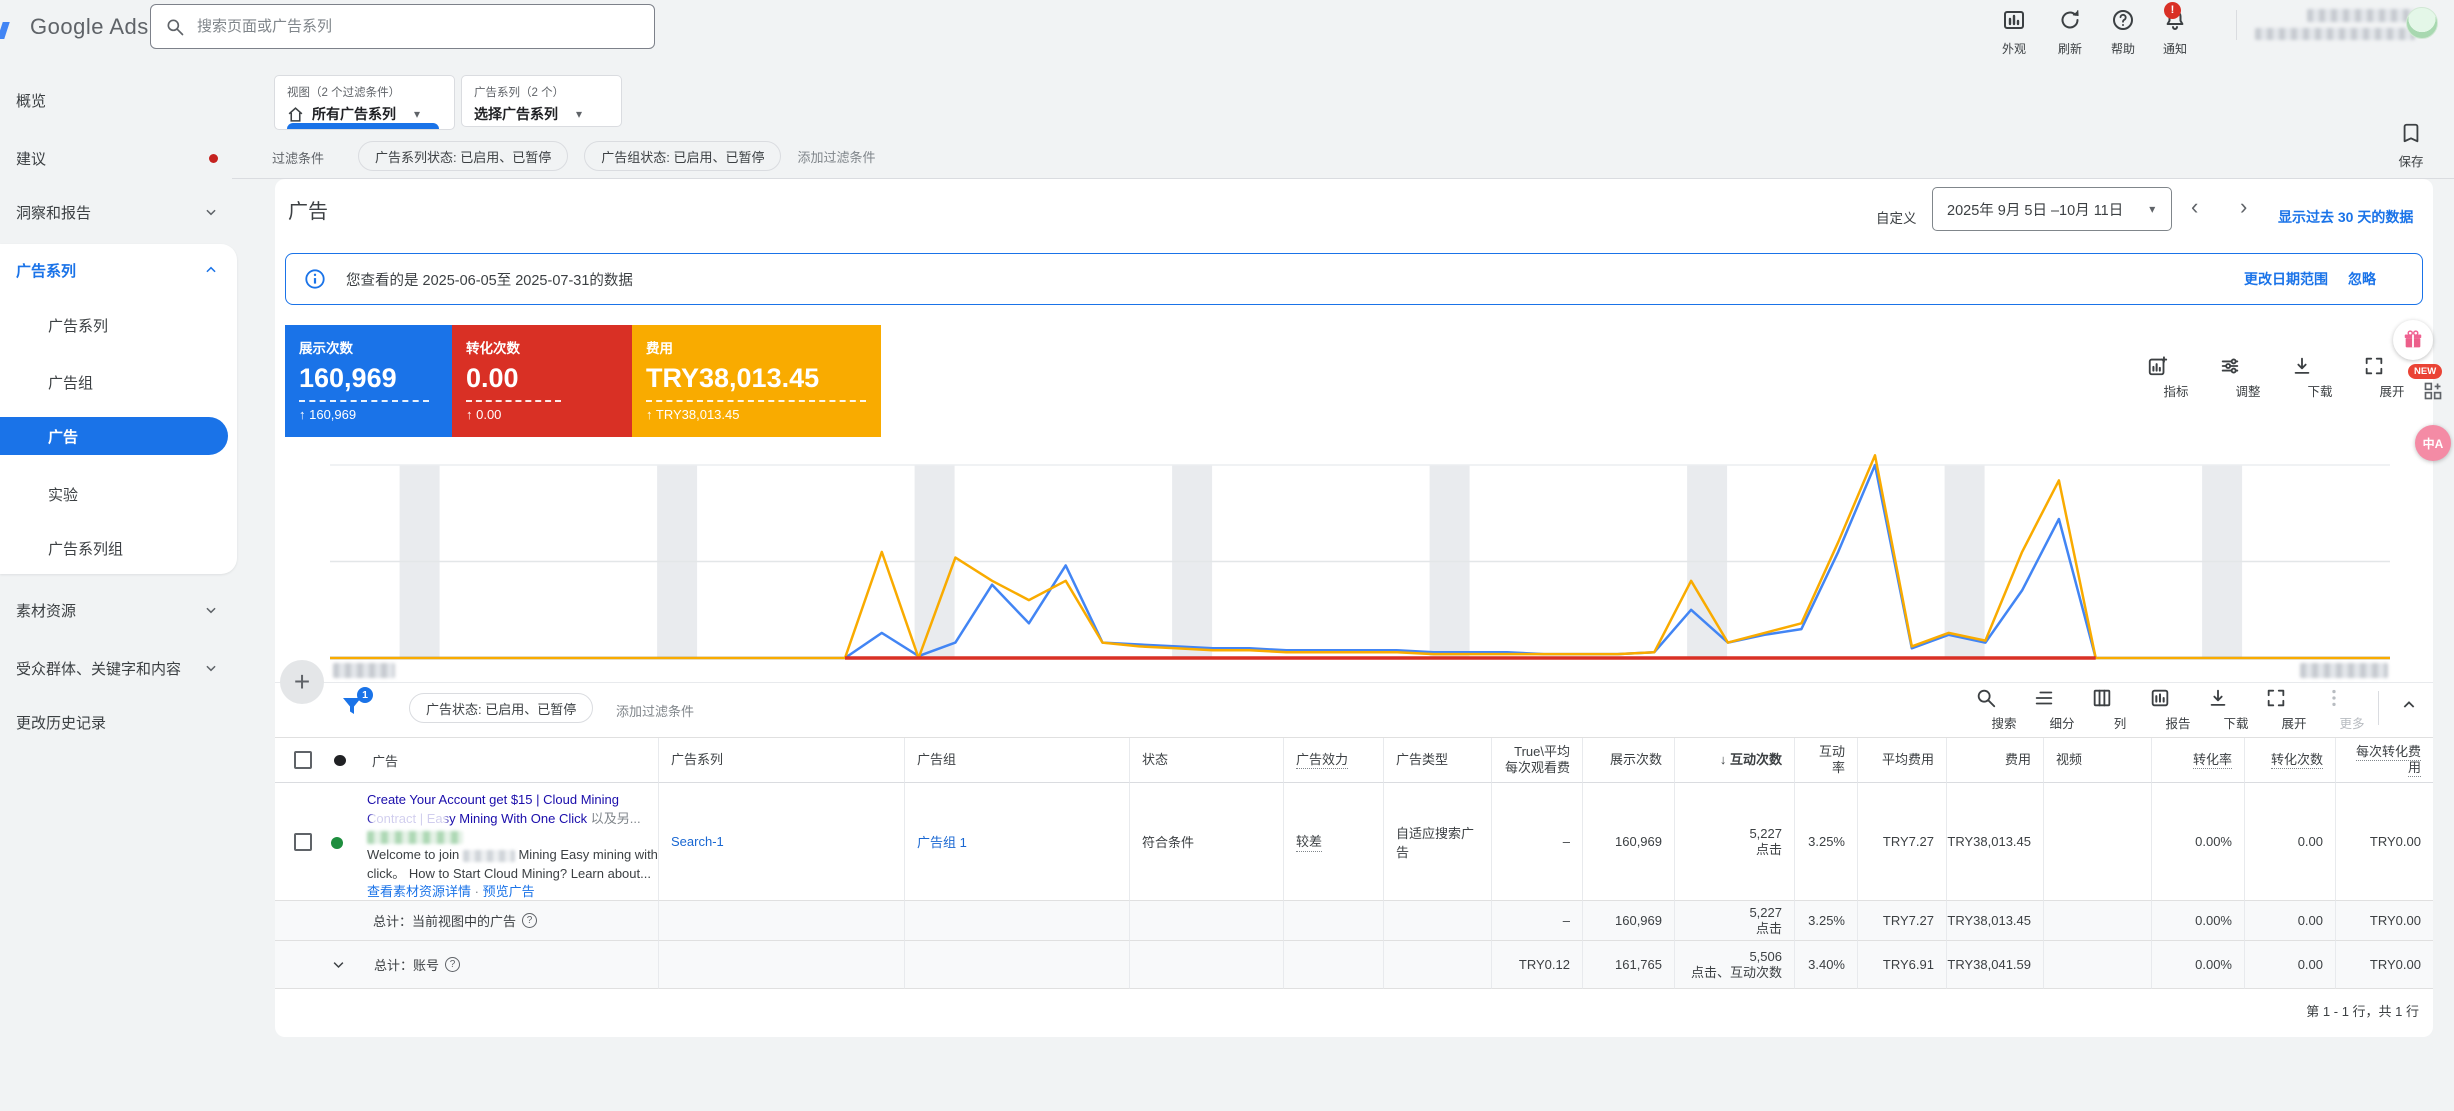 Image resolution: width=2454 pixels, height=1111 pixels. What do you see at coordinates (419, 891) in the screenshot?
I see `view-asset-details-link: 查看素材资源详情` at bounding box center [419, 891].